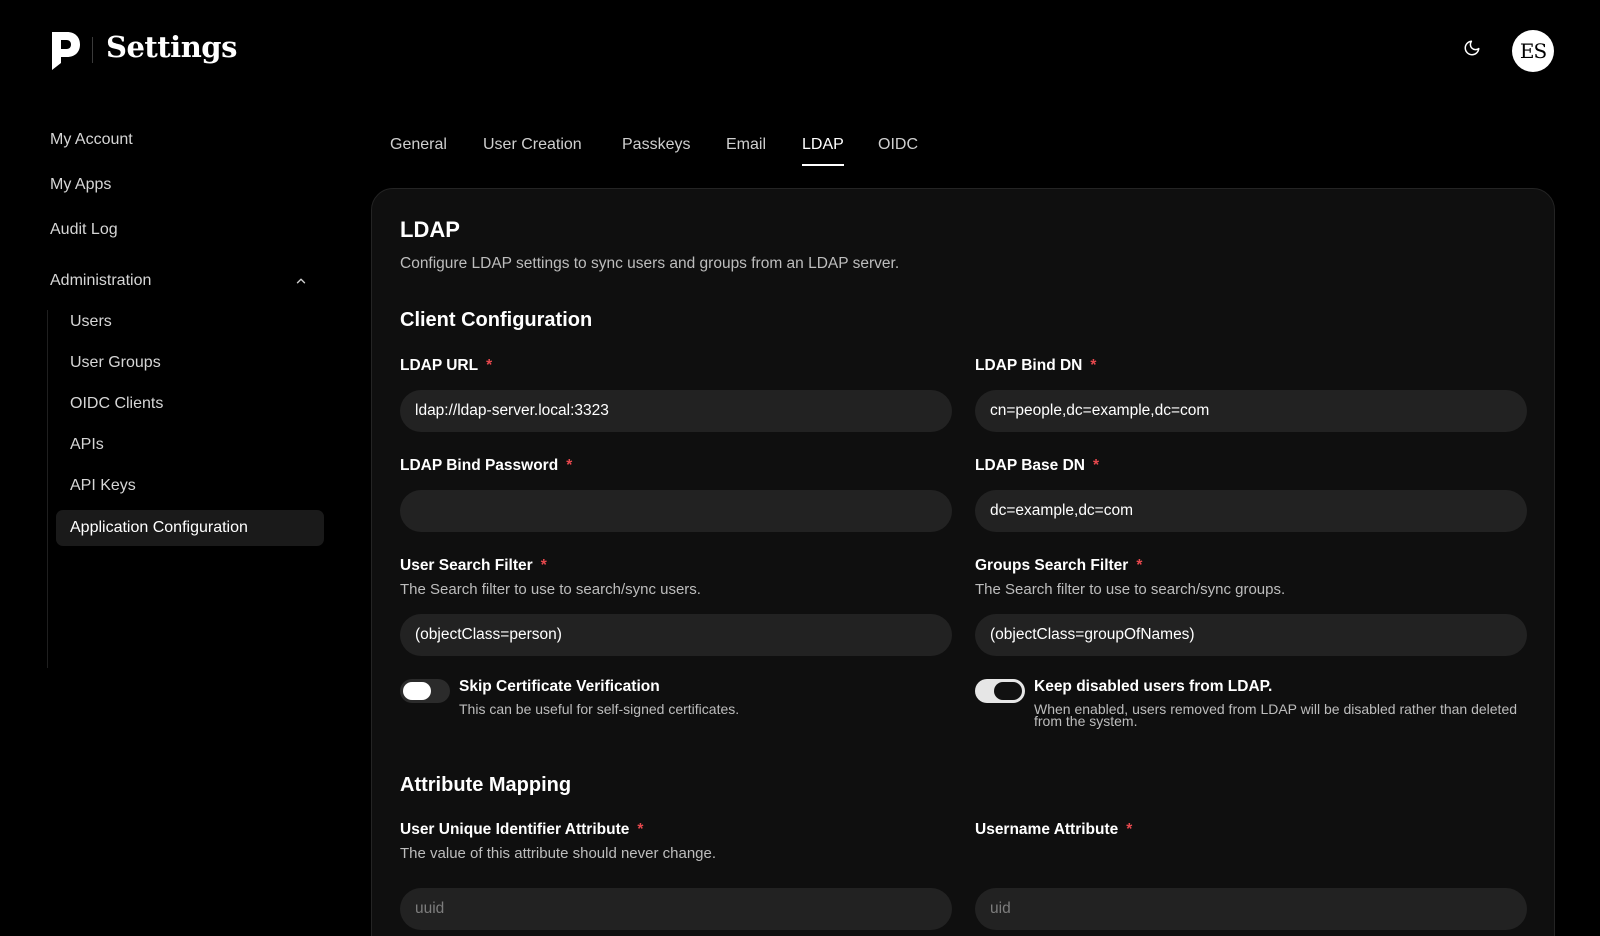  Describe the element at coordinates (676, 909) in the screenshot. I see `user-unique-identifier-input` at that location.